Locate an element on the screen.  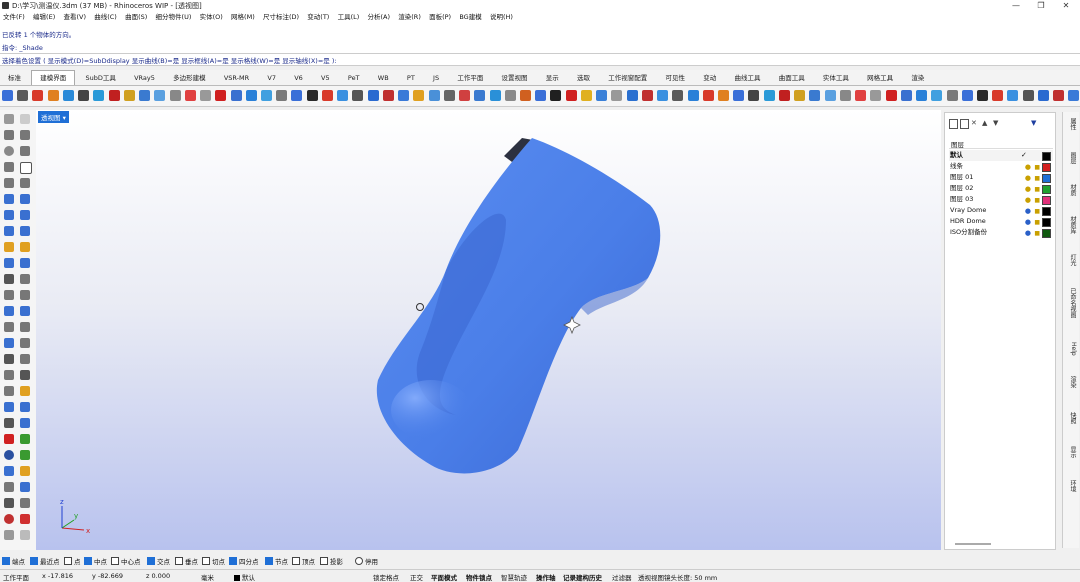
side-tab-layers: 图层 is located at coordinates (1071, 158).